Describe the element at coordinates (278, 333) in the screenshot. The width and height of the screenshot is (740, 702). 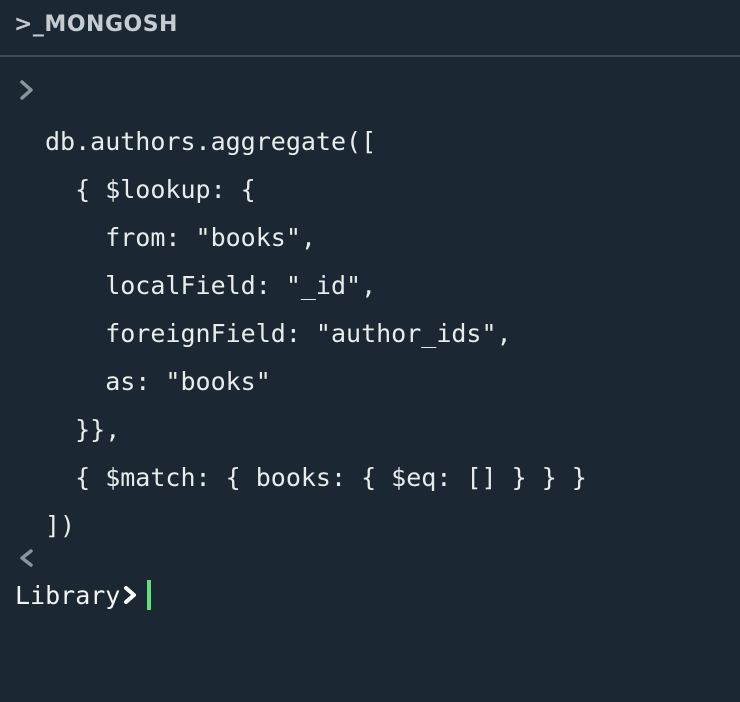
I see `code-line: foreignField: "author_ids",` at that location.